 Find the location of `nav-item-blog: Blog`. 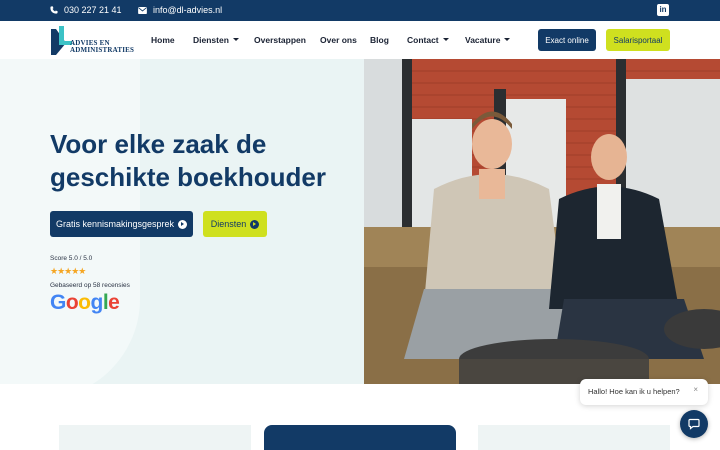

nav-item-blog: Blog is located at coordinates (379, 40).